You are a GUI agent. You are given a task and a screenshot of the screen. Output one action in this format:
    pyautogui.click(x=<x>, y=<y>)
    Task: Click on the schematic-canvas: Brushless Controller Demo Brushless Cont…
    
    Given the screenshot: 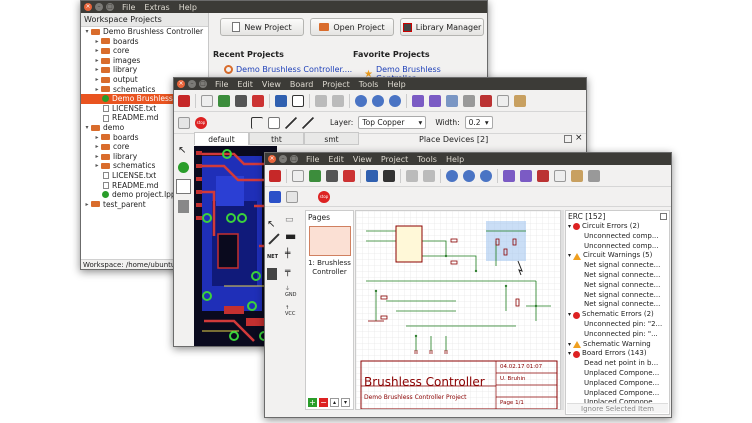 What is the action you would take?
    pyautogui.click(x=458, y=310)
    